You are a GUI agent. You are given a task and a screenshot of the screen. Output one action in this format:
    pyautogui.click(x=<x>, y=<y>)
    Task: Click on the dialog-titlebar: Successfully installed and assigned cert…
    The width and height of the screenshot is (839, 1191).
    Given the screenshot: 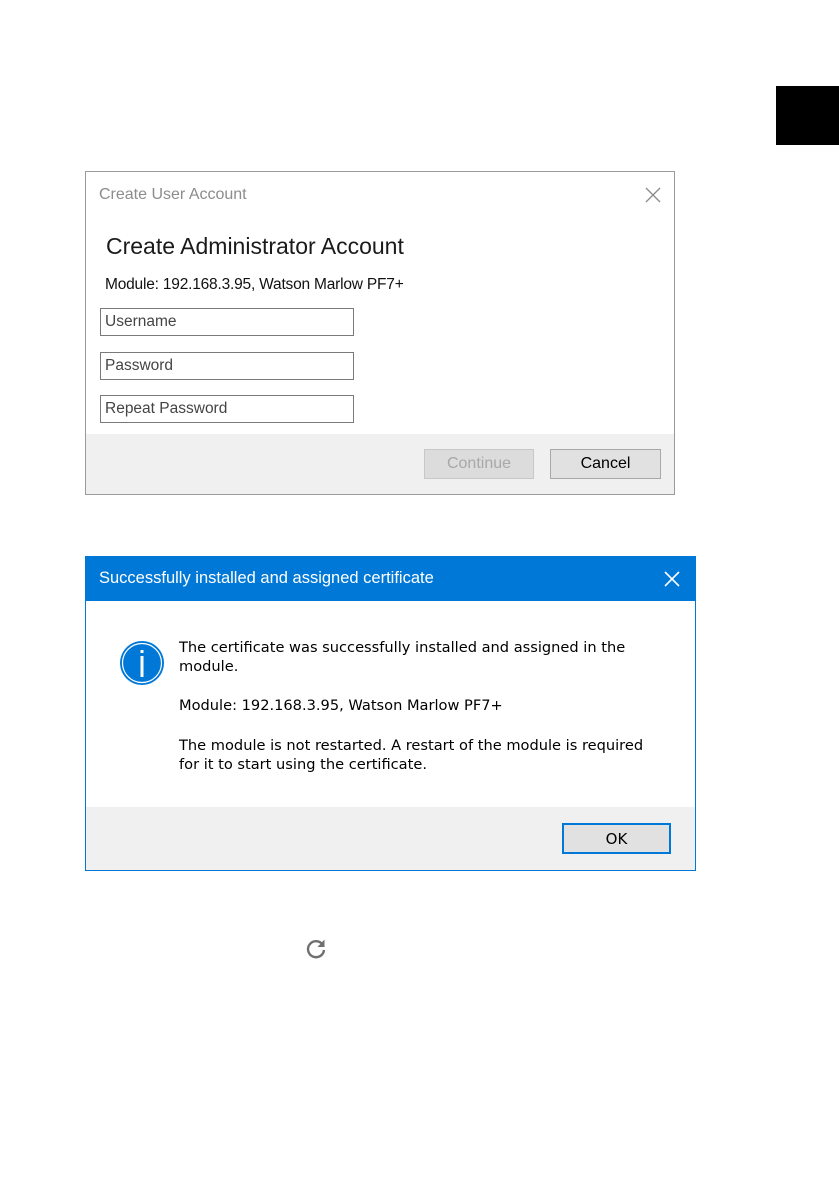 What is the action you would take?
    pyautogui.click(x=390, y=579)
    